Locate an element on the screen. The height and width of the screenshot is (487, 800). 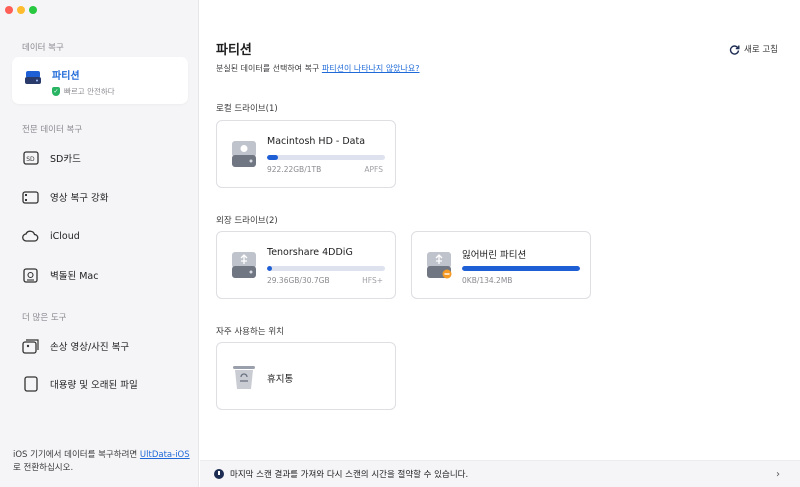
repair-icon is located at coordinates (30, 346).